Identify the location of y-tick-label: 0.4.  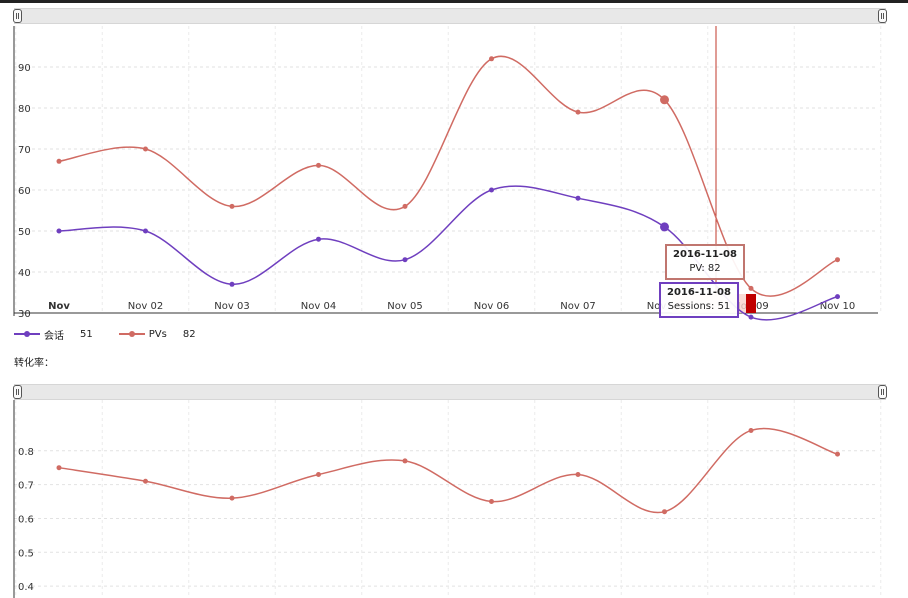
(26, 587).